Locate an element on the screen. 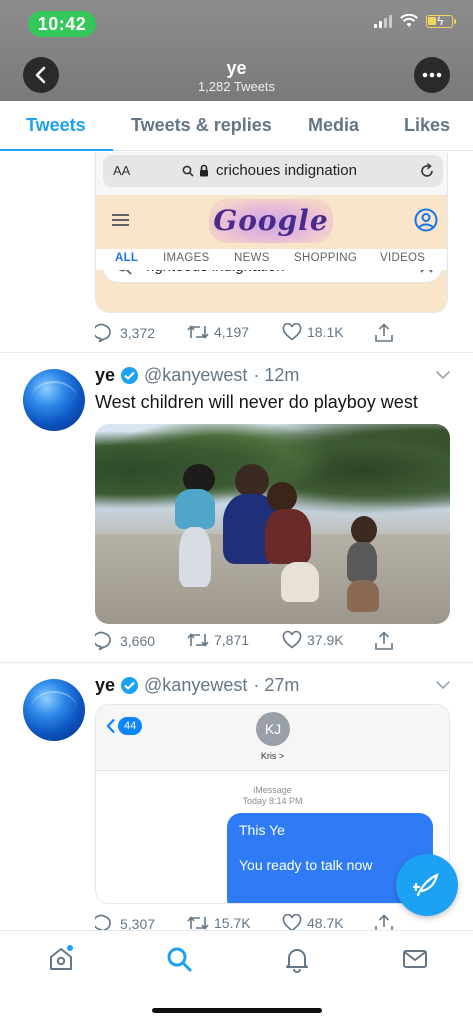 Image resolution: width=473 pixels, height=1024 pixels. hamburger-icon is located at coordinates (120, 220).